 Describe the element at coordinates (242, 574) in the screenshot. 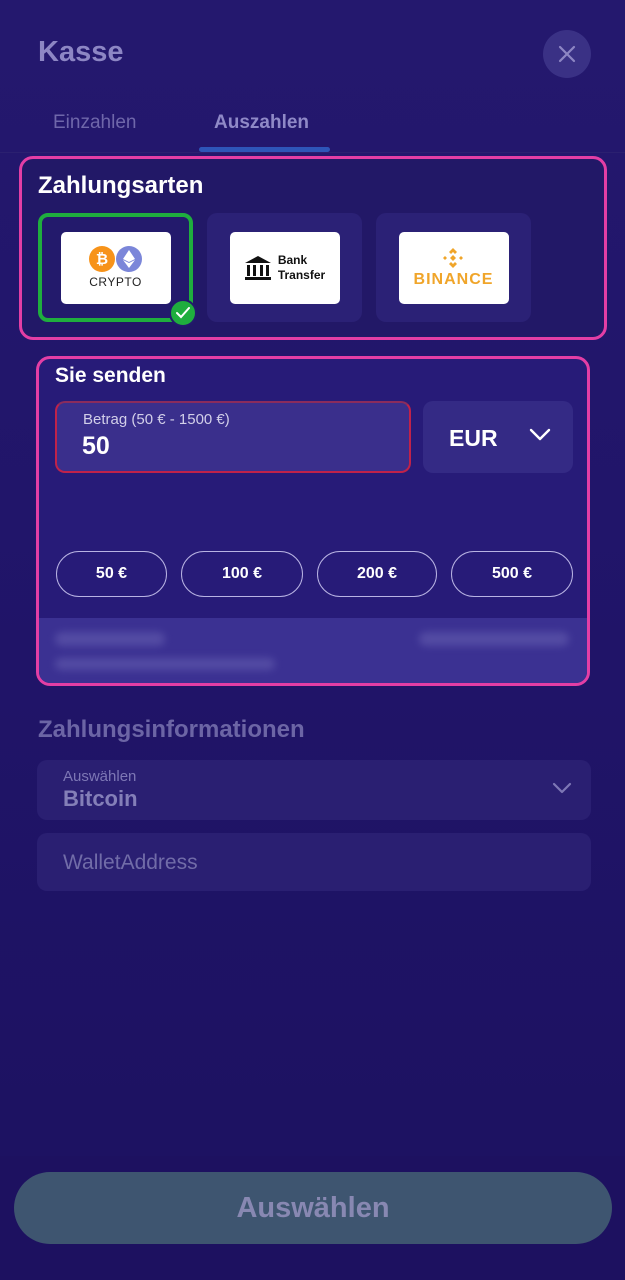

I see `preset-amount-button: 100 €` at that location.